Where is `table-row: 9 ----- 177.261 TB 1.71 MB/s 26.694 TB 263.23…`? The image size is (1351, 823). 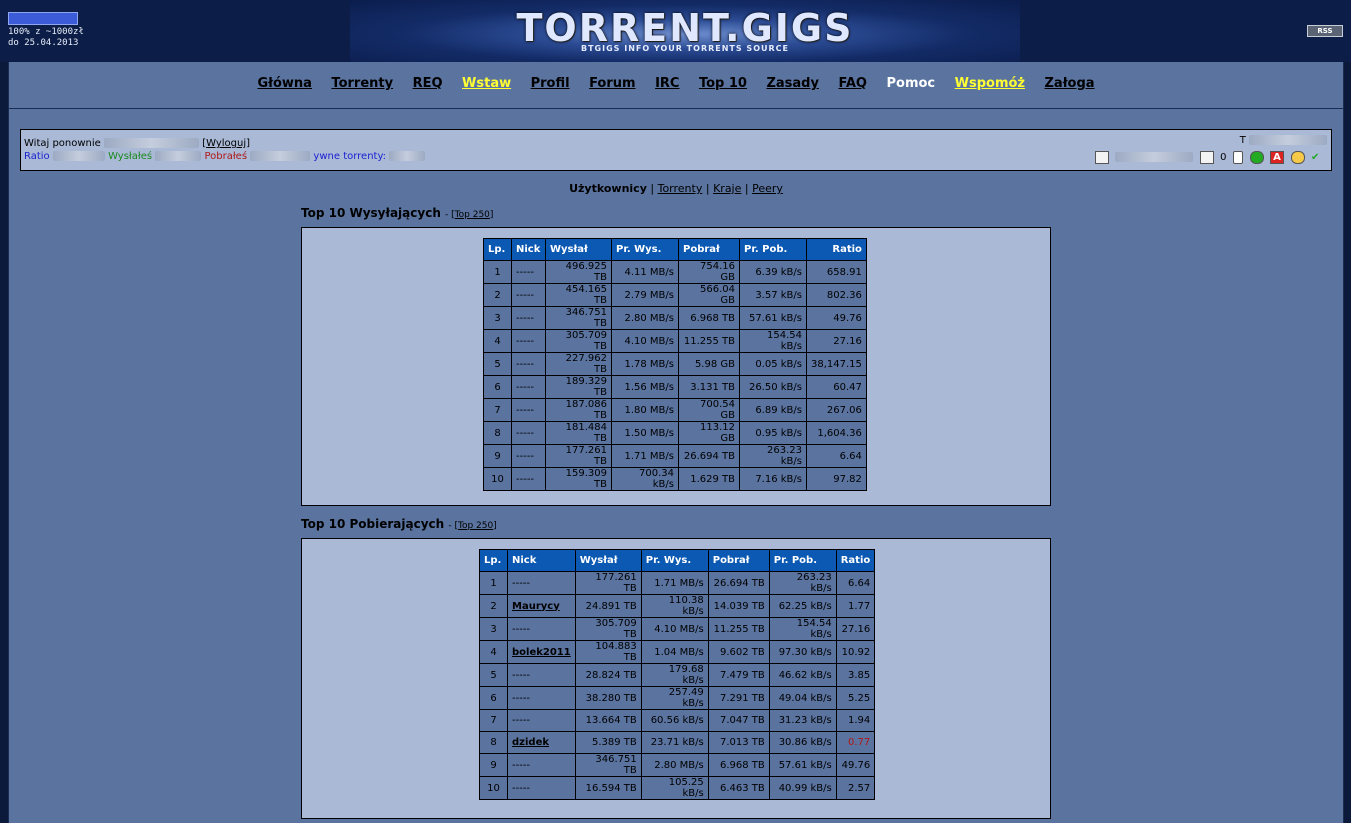 table-row: 9 ----- 177.261 TB 1.71 MB/s 26.694 TB 263.23… is located at coordinates (675, 456).